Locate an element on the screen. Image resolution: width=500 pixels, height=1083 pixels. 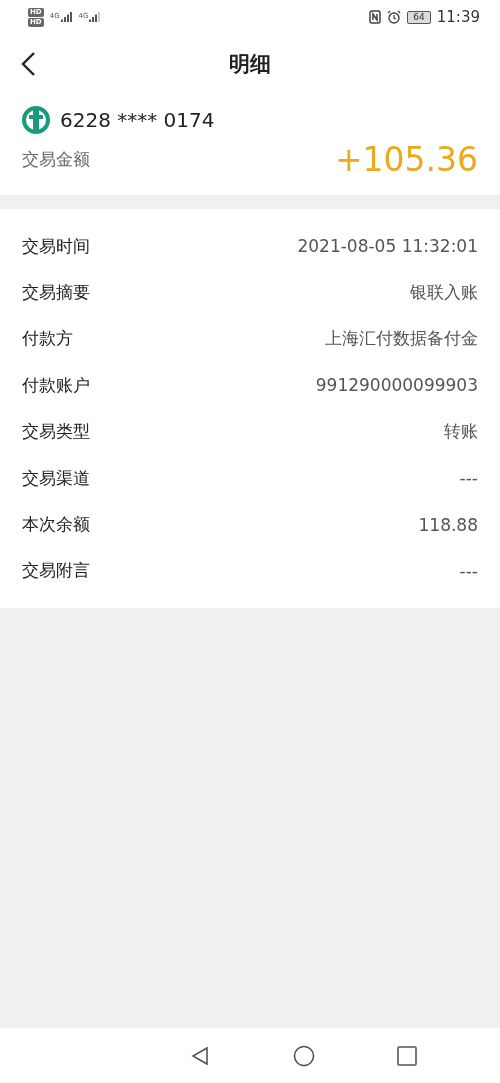
amount-value: +105.36 is located at coordinates (406, 159).